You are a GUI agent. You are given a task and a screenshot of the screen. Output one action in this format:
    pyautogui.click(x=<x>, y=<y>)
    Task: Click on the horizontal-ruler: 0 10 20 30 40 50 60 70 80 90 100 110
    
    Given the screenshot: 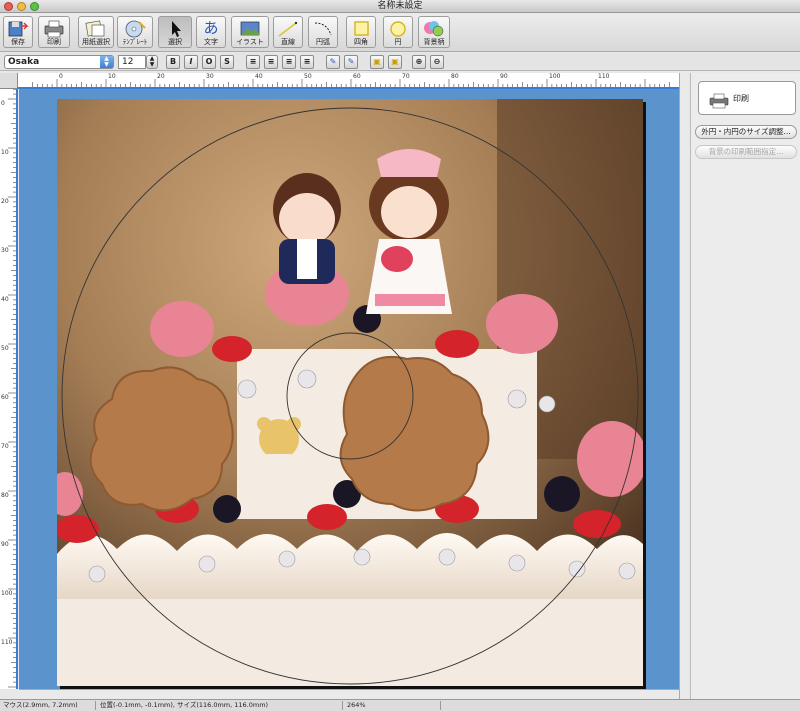 What is the action you would take?
    pyautogui.click(x=353, y=81)
    